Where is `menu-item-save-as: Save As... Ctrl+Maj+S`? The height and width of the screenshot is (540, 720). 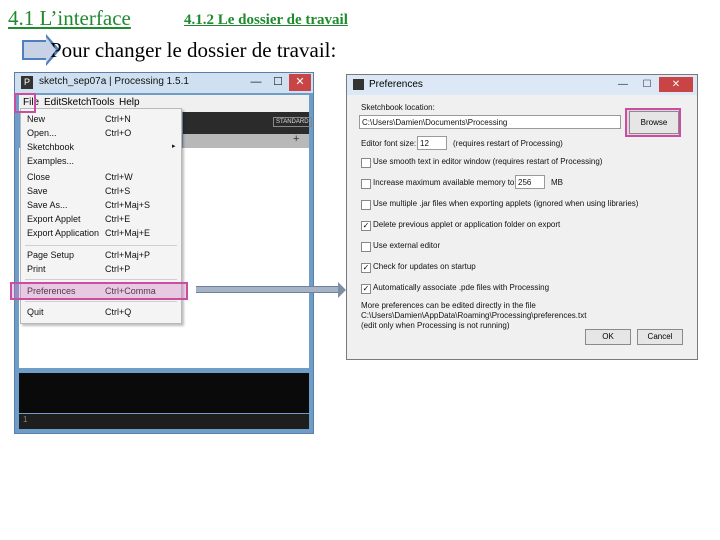
menu-item-save-as: Save As... Ctrl+Maj+S is located at coordinates (101, 206).